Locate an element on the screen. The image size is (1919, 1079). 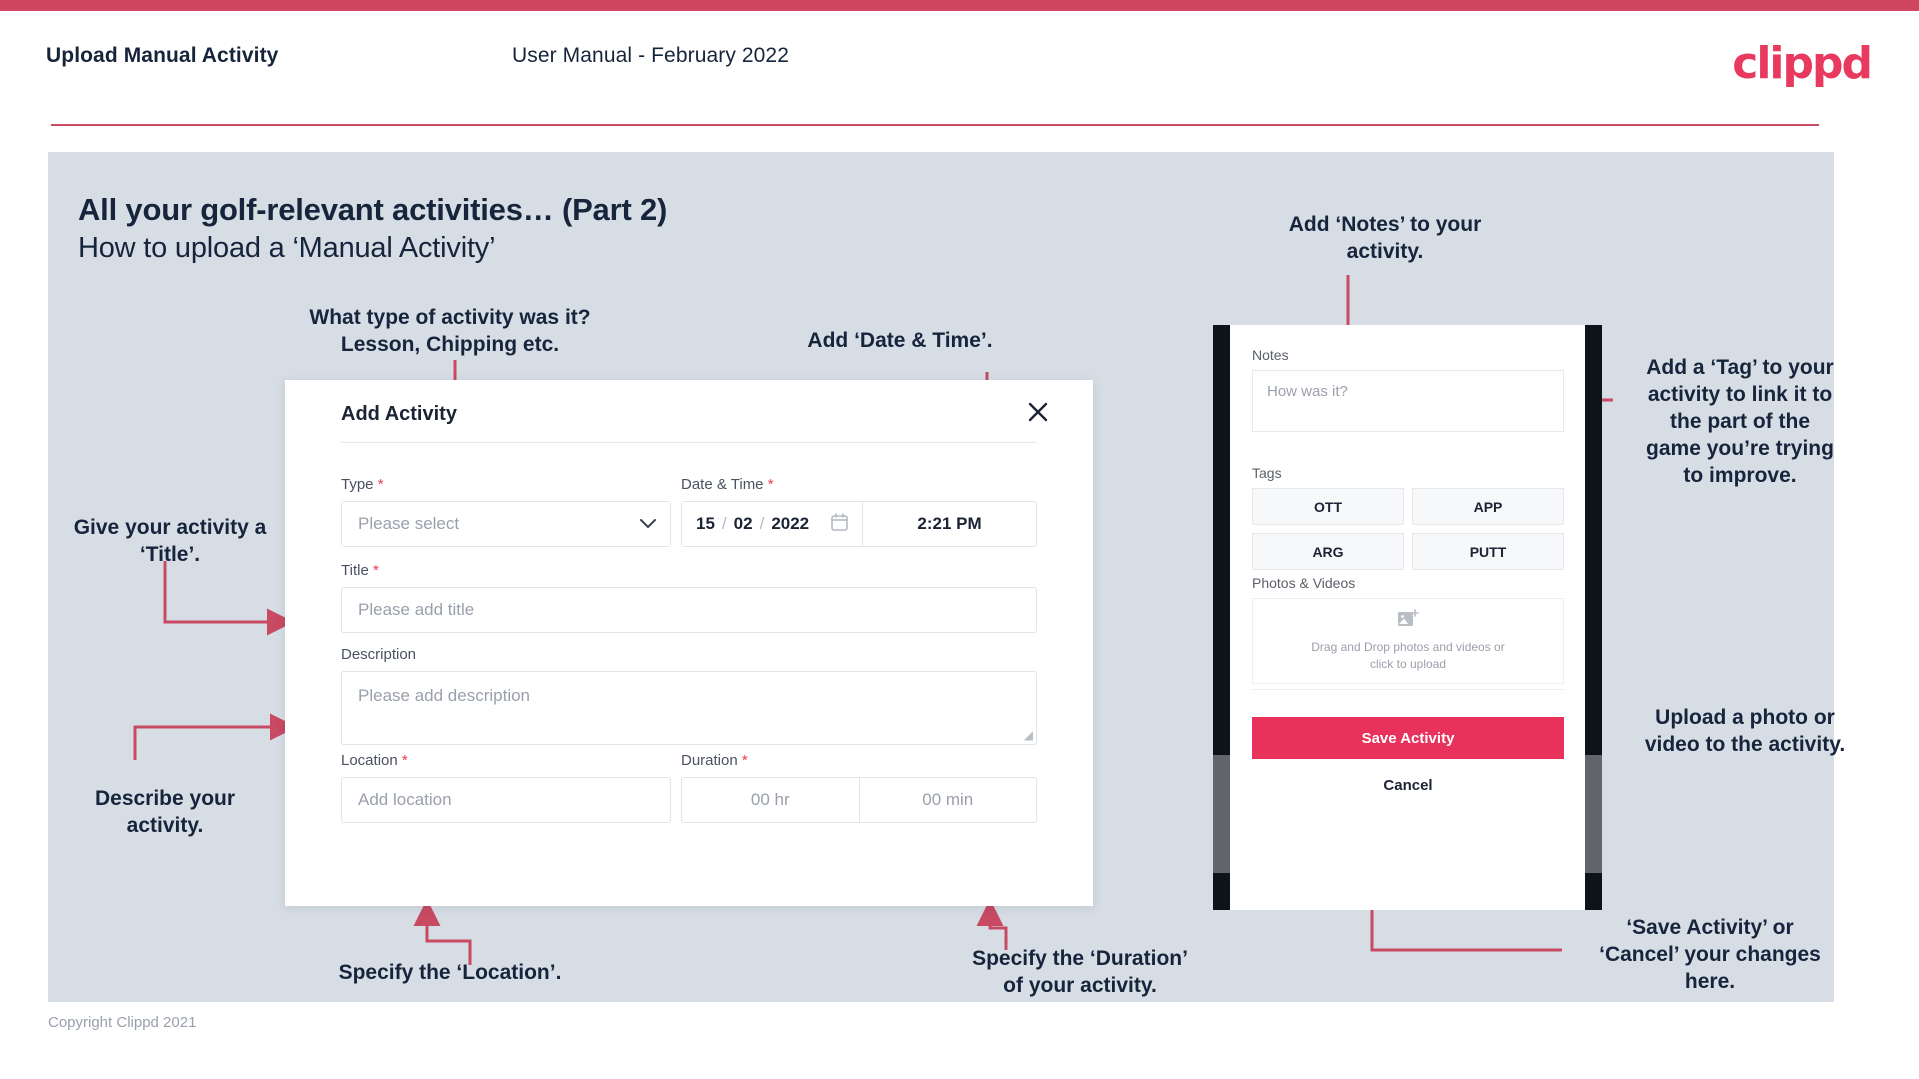
annotation-duration: Specify the ‘Duration’ of your activity. is located at coordinates (1080, 972).